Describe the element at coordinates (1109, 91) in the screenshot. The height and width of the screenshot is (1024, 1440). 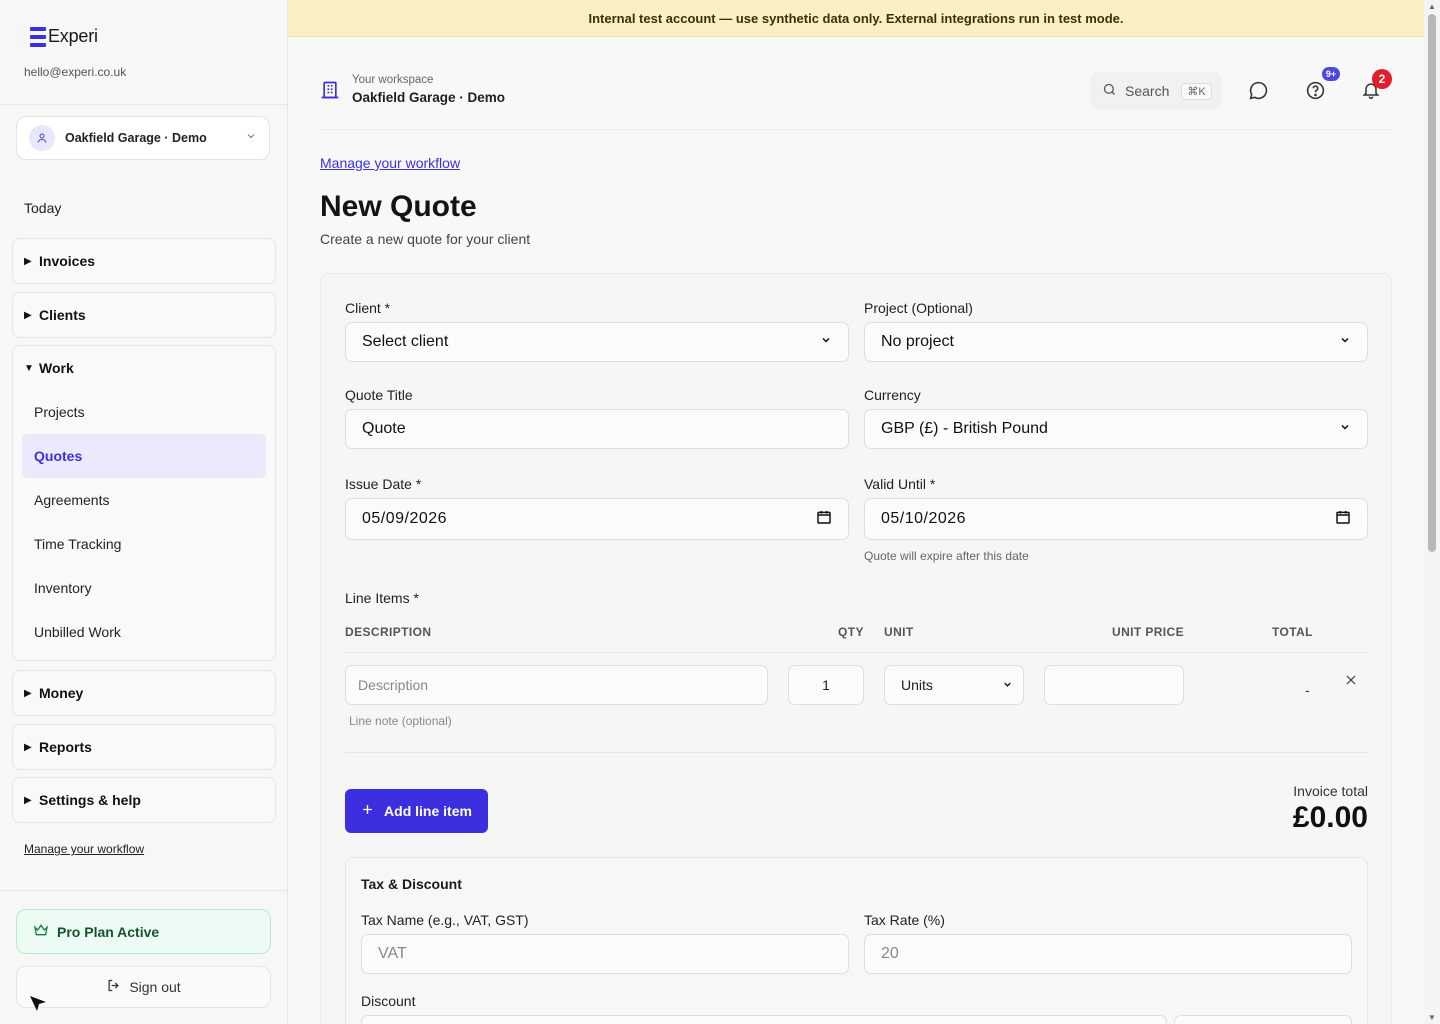
I see `search-icon` at that location.